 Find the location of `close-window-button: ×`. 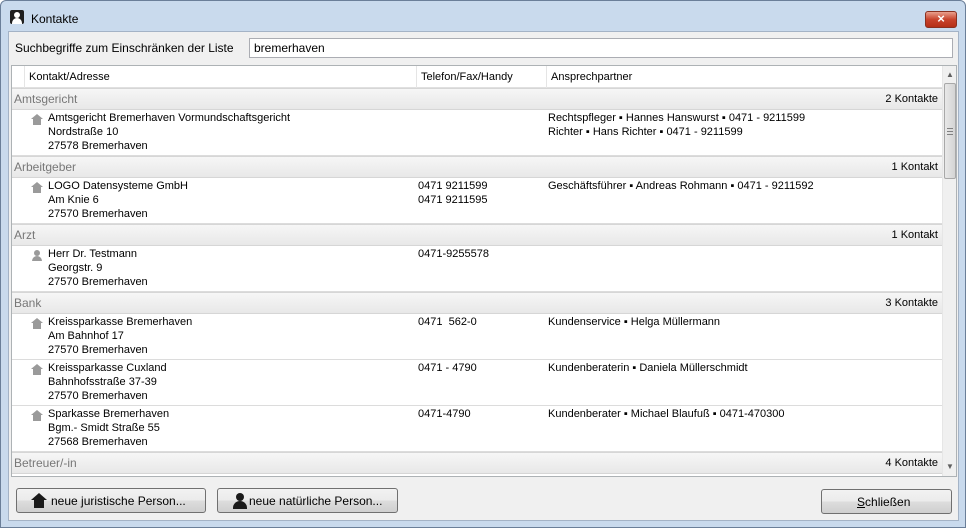

close-window-button: × is located at coordinates (941, 19).